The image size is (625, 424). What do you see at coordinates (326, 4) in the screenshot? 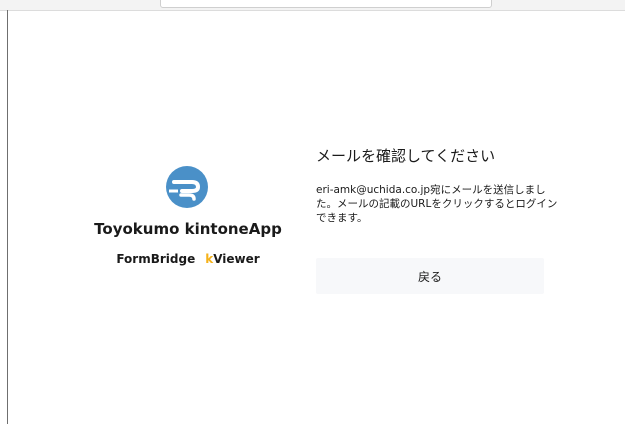
I see `address-bar` at bounding box center [326, 4].